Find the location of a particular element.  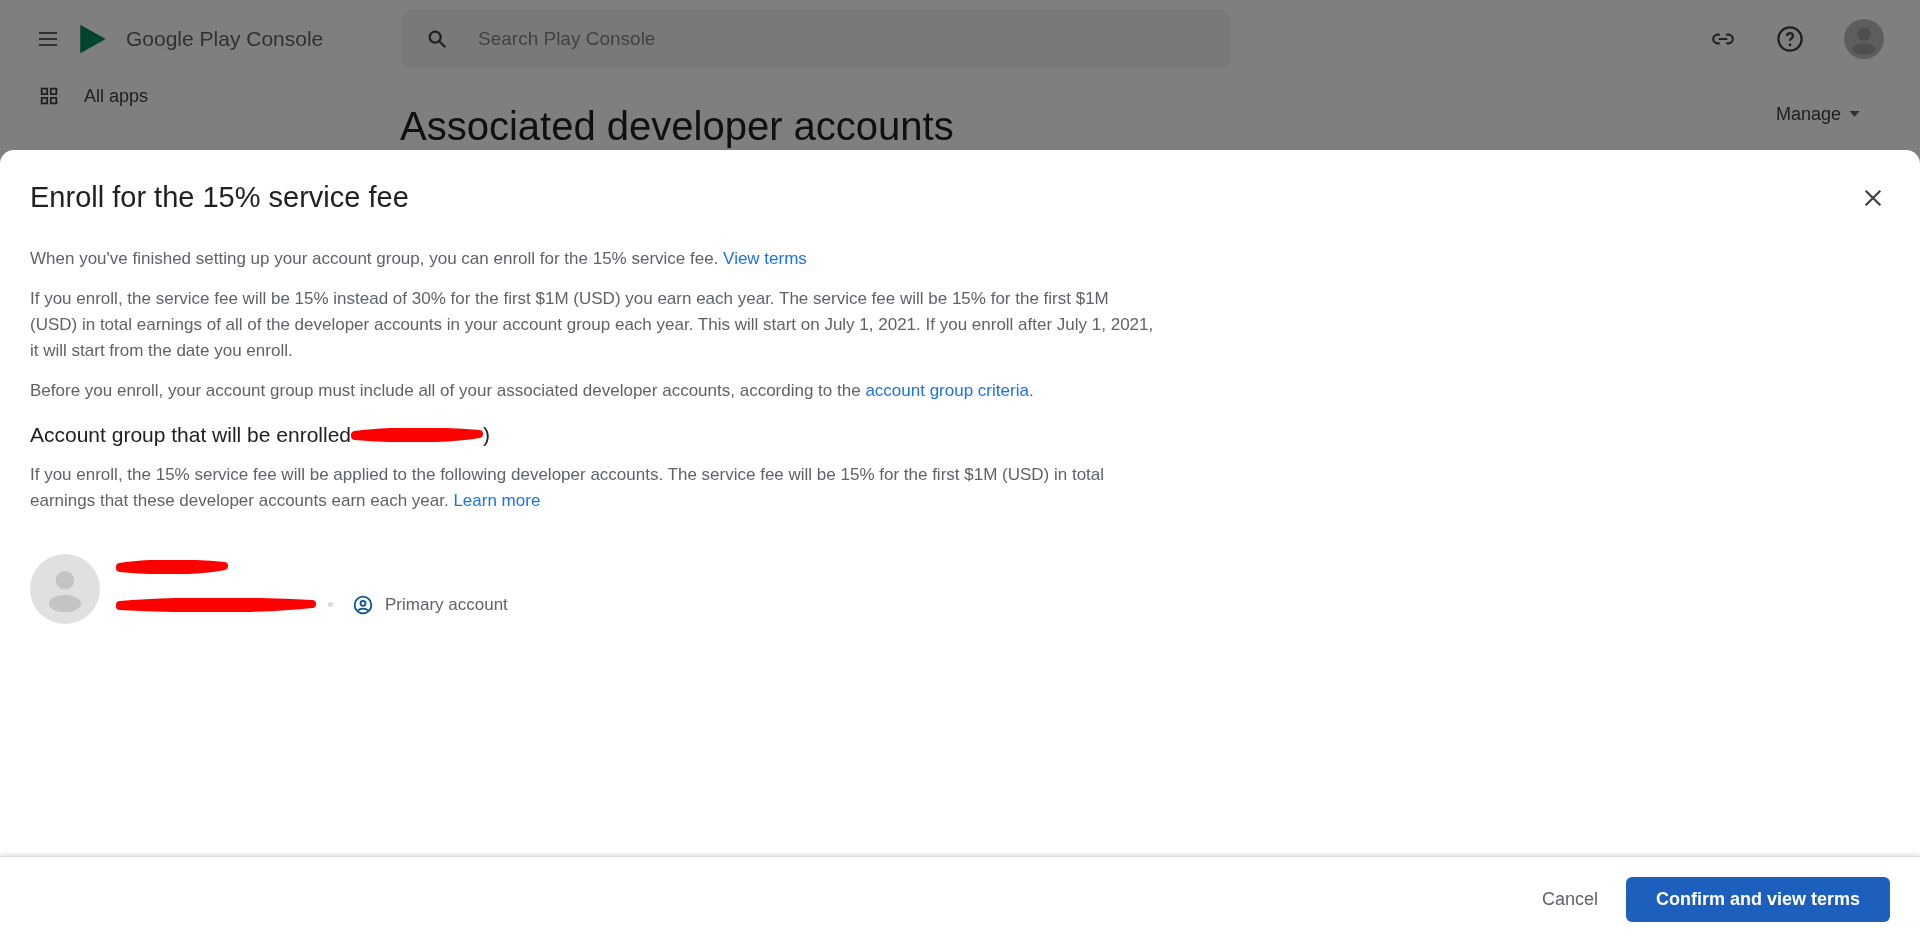

account-circle-icon is located at coordinates (363, 604).